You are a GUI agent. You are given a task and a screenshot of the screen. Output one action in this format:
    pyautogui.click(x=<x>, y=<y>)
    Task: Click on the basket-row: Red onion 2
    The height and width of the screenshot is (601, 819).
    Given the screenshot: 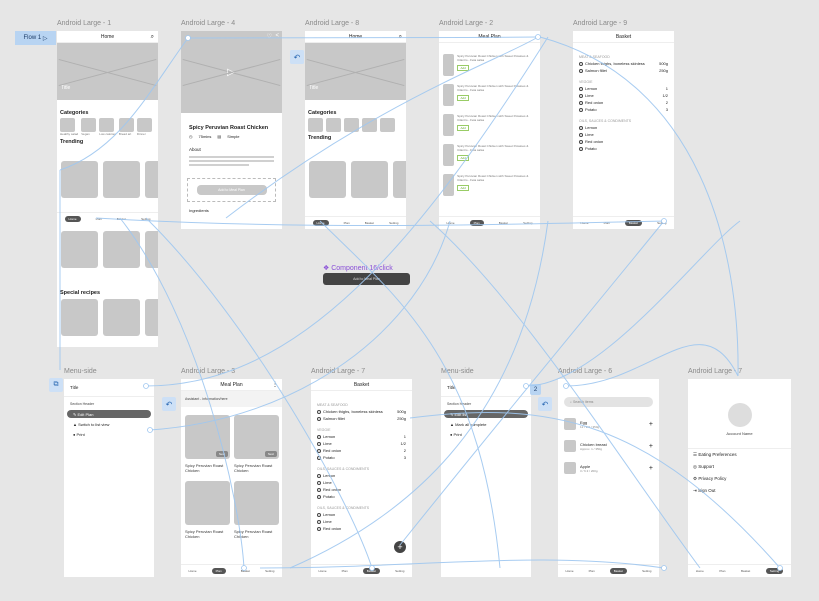 What is the action you would take?
    pyautogui.click(x=623, y=102)
    